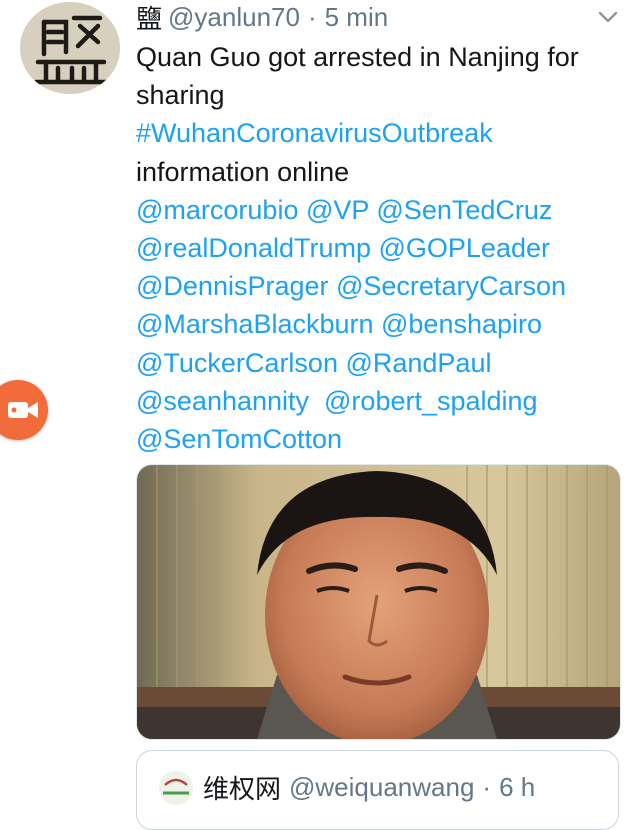  What do you see at coordinates (357, 17) in the screenshot?
I see `timestamp: 5 min` at bounding box center [357, 17].